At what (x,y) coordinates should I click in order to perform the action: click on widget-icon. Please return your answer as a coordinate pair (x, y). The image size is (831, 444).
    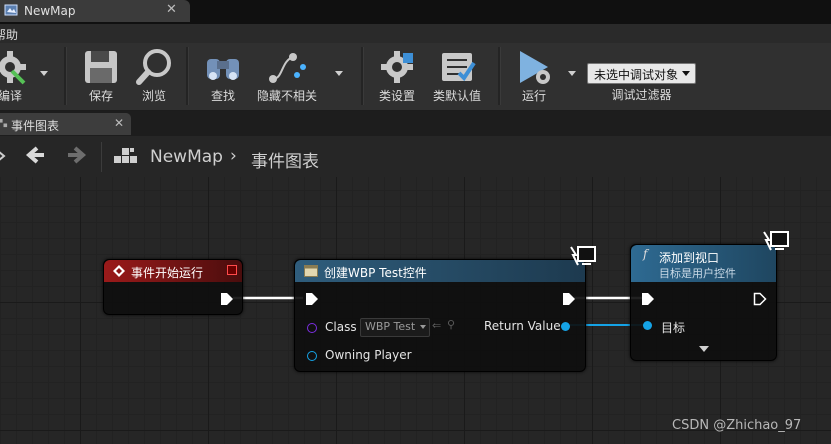
    Looking at the image, I should click on (311, 271).